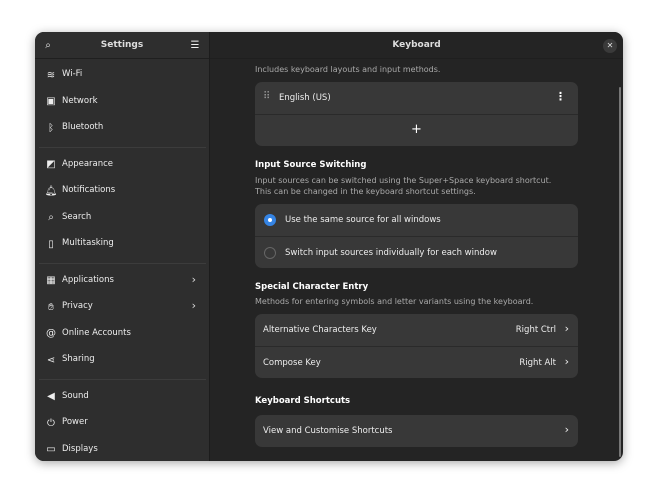 This screenshot has height=500, width=659. Describe the element at coordinates (122, 281) in the screenshot. I see `sidebar-item-applications: ▦ Applications ›` at that location.